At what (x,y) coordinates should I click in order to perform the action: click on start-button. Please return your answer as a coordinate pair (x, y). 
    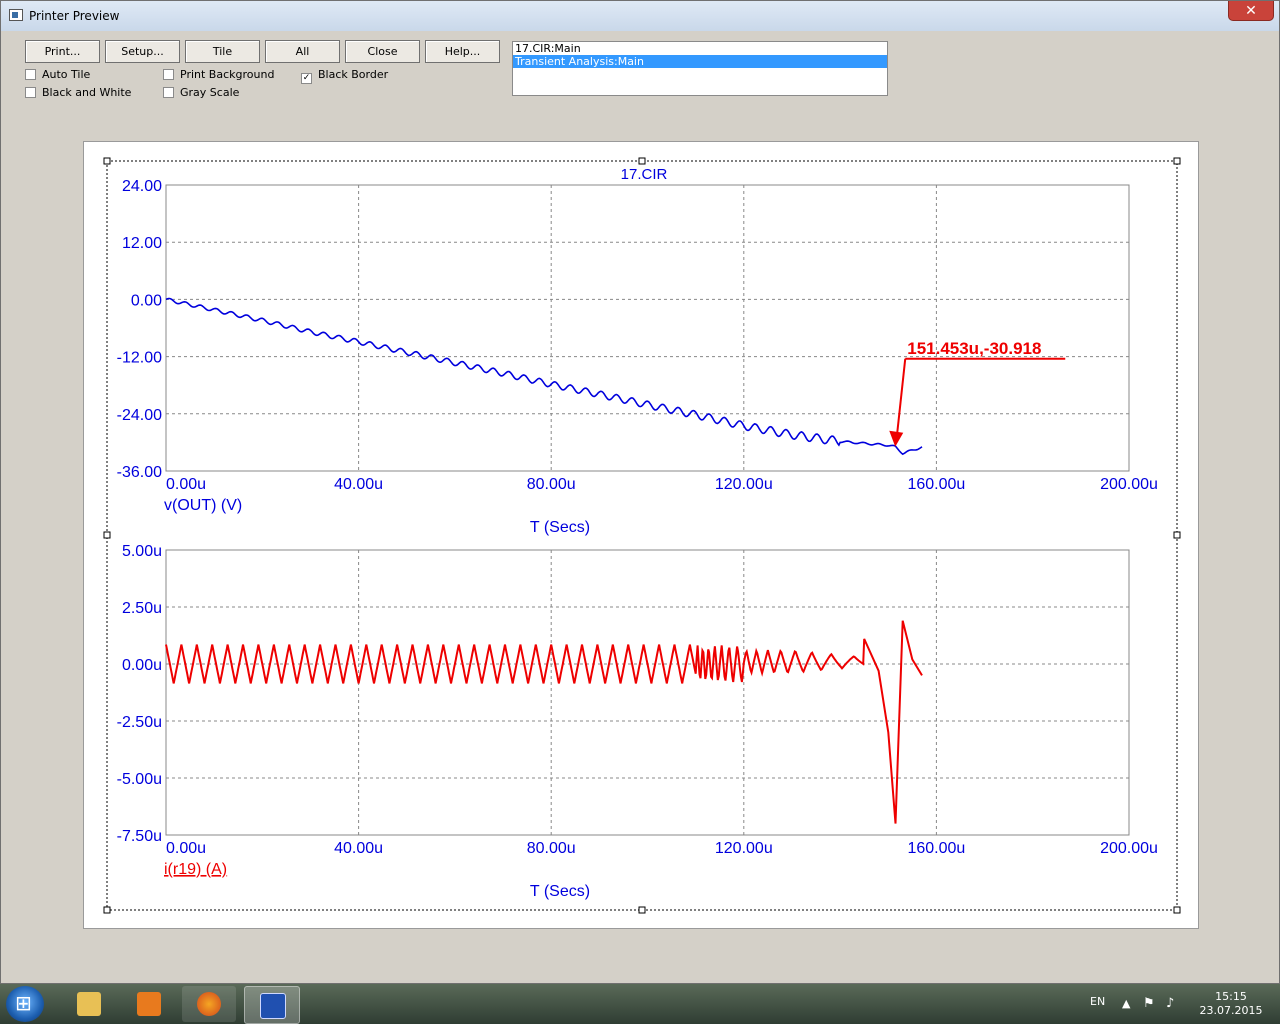
    Looking at the image, I should click on (25, 1004).